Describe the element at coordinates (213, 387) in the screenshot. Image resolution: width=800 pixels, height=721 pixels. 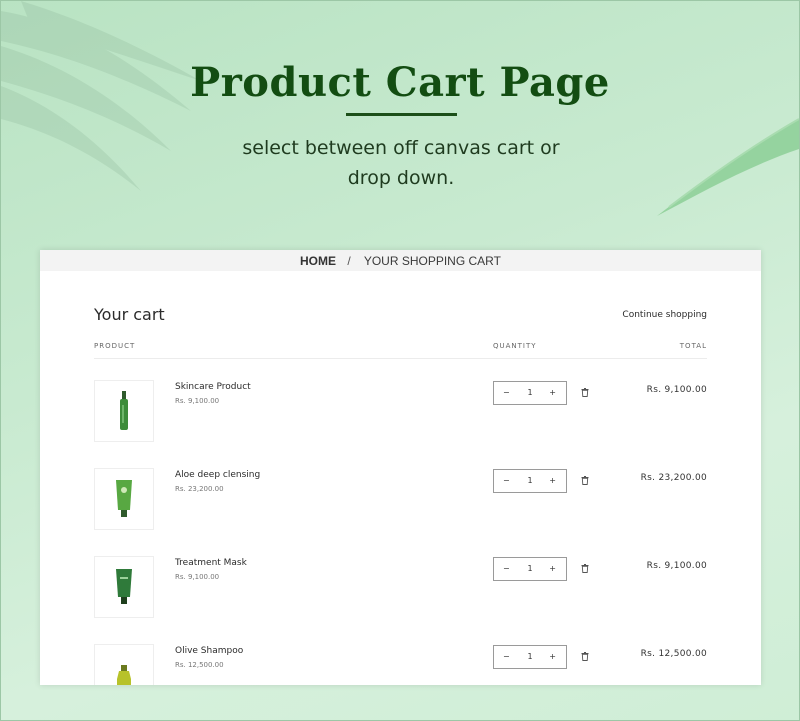
I see `product-name-link: Skincare Product` at that location.